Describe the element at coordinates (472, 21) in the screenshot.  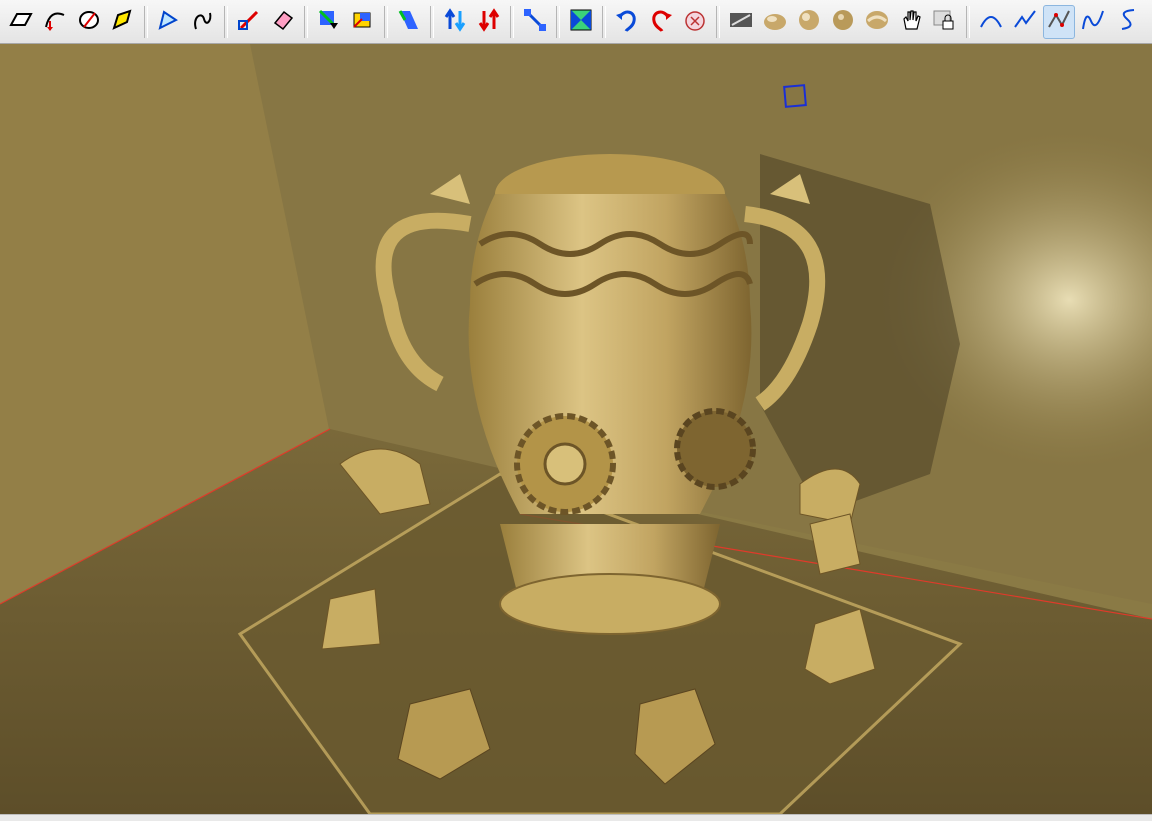
I see `scale-tools-group` at that location.